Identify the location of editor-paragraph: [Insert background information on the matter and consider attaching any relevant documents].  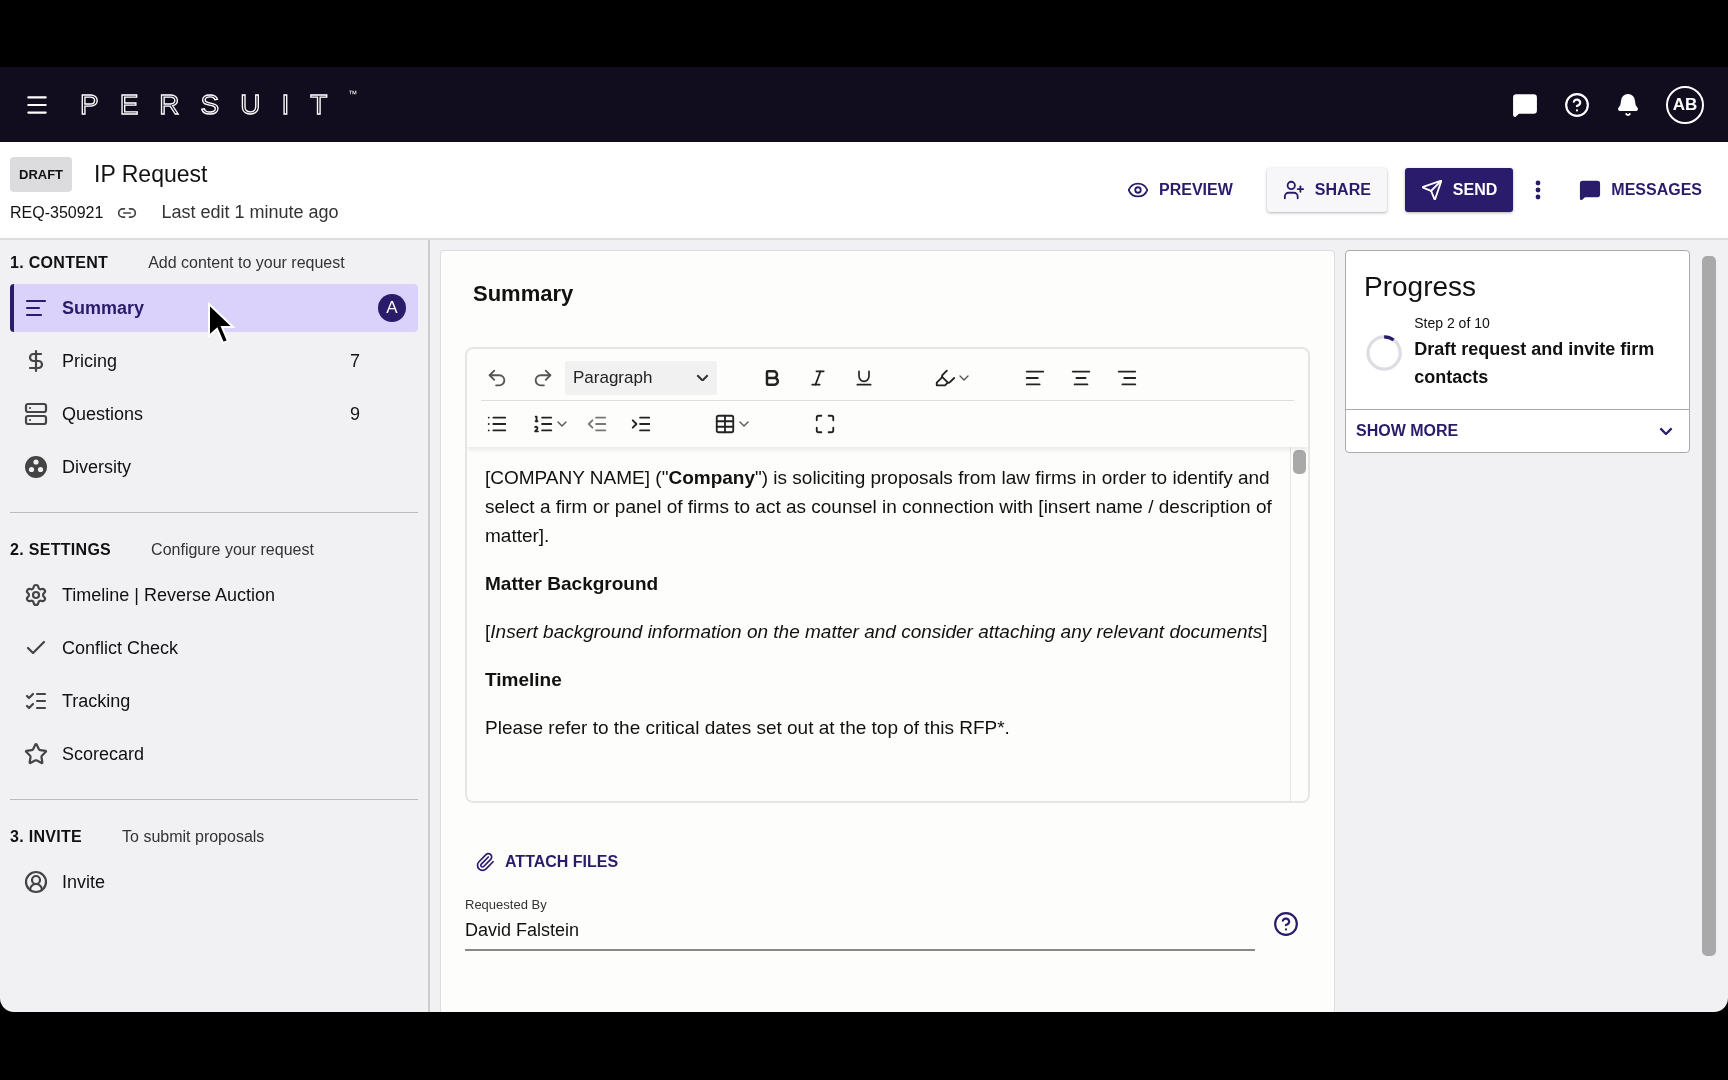
(877, 632).